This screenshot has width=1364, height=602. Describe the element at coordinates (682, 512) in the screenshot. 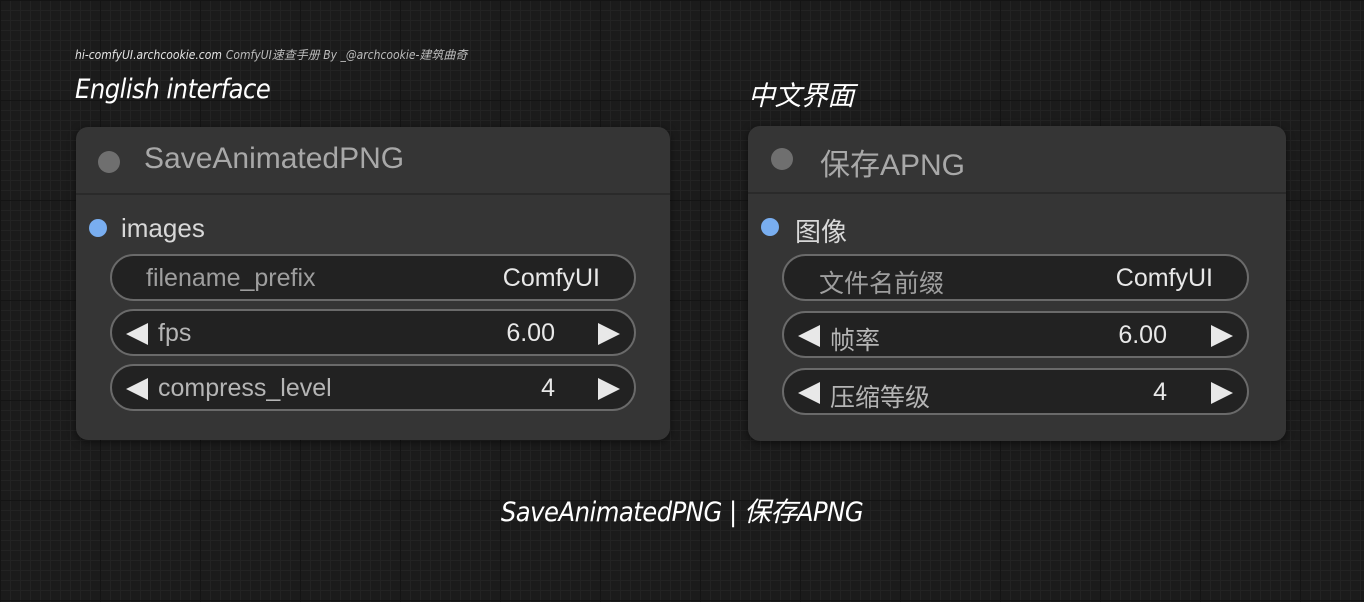

I see `footer-caption: SaveAnimatedPNG | 保存APNG` at that location.